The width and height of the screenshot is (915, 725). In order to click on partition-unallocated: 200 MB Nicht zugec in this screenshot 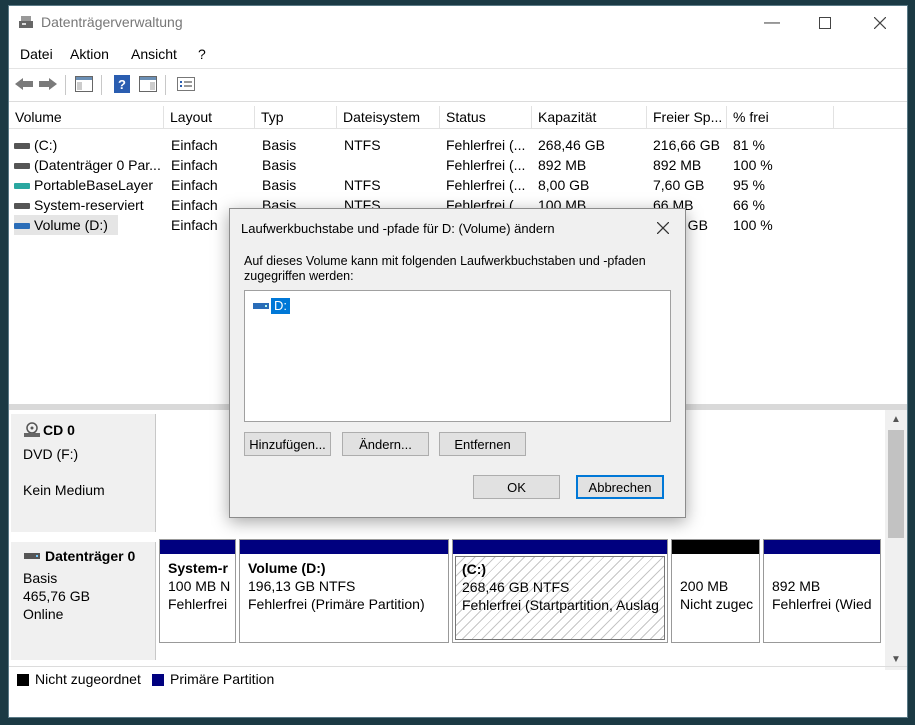, I will do `click(715, 591)`.